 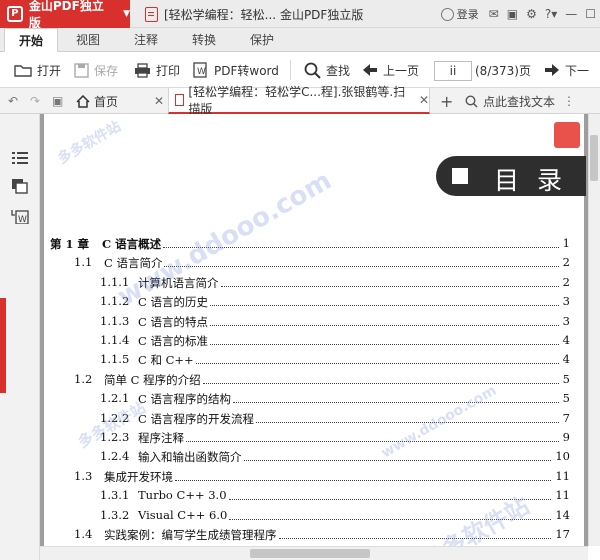 What do you see at coordinates (531, 14) in the screenshot?
I see `settings-gear-icon: ⚙` at bounding box center [531, 14].